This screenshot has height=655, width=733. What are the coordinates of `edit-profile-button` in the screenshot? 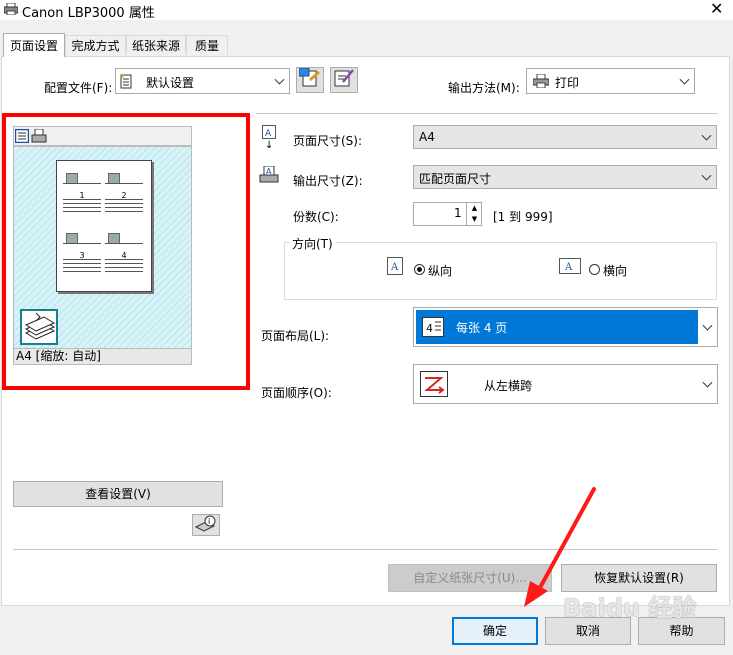 It's located at (344, 80).